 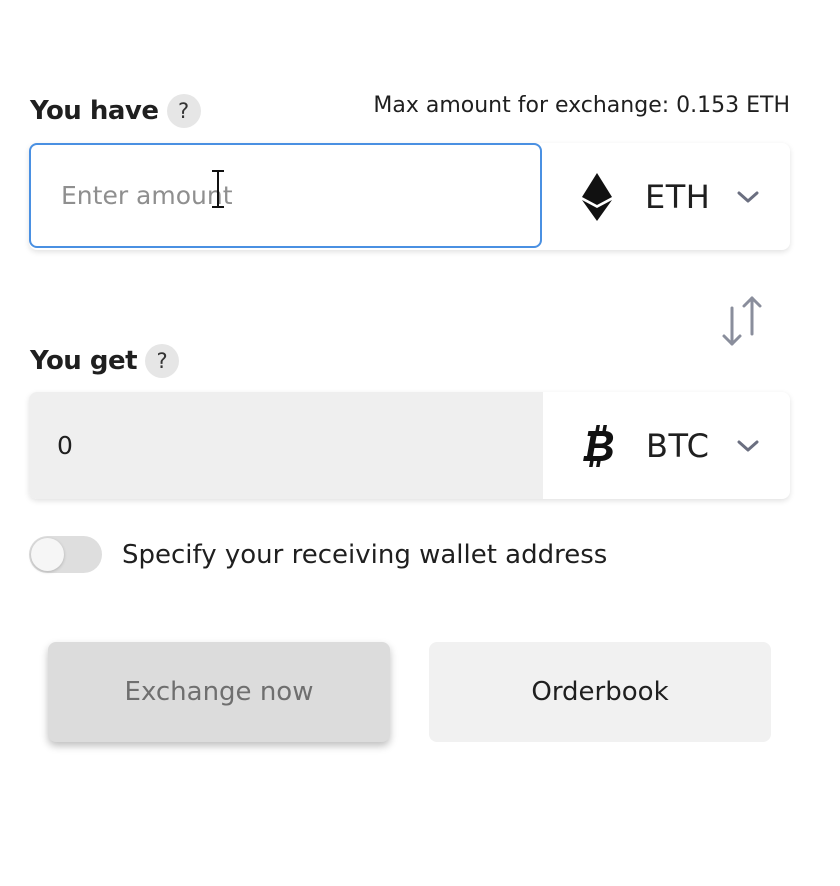 What do you see at coordinates (47, 554) in the screenshot?
I see `toggle-knob` at bounding box center [47, 554].